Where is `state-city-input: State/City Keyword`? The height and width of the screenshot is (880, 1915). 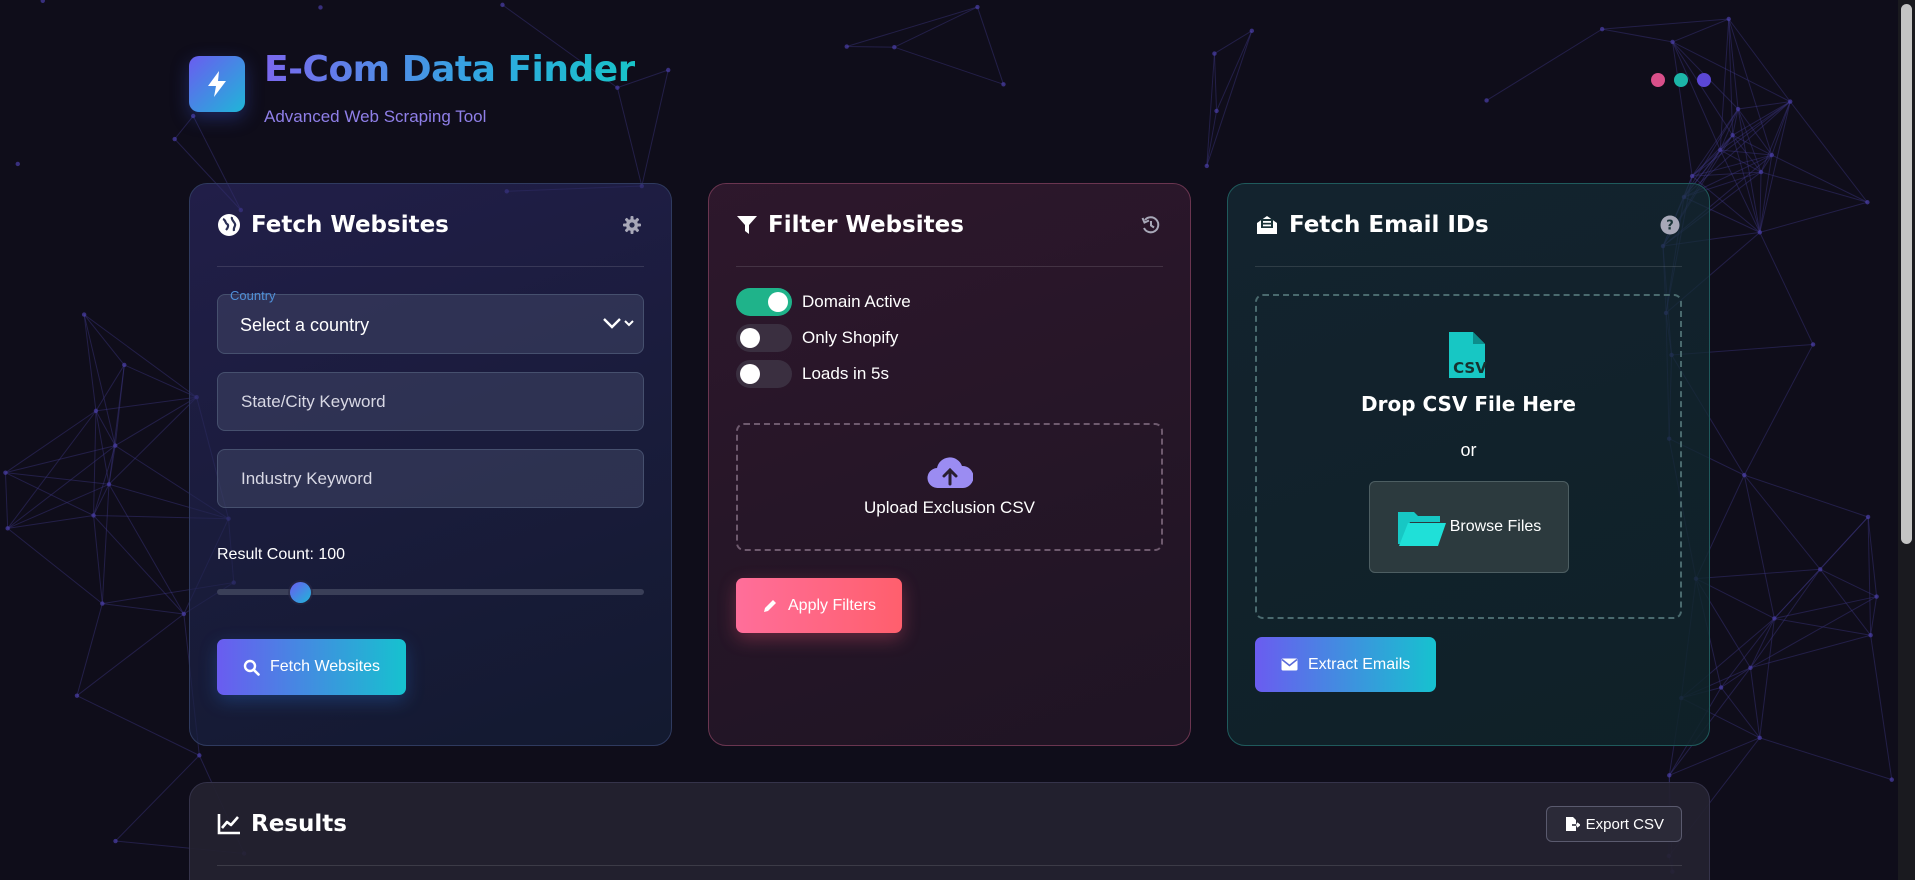 state-city-input: State/City Keyword is located at coordinates (430, 401).